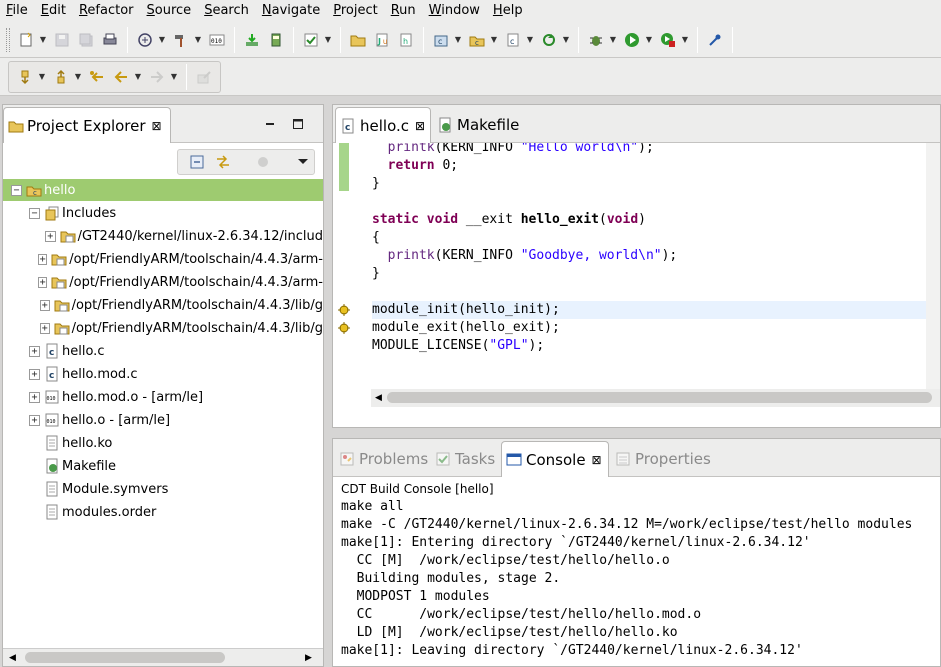 The height and width of the screenshot is (667, 941). What do you see at coordinates (715, 40) in the screenshot?
I see `pin-icon` at bounding box center [715, 40].